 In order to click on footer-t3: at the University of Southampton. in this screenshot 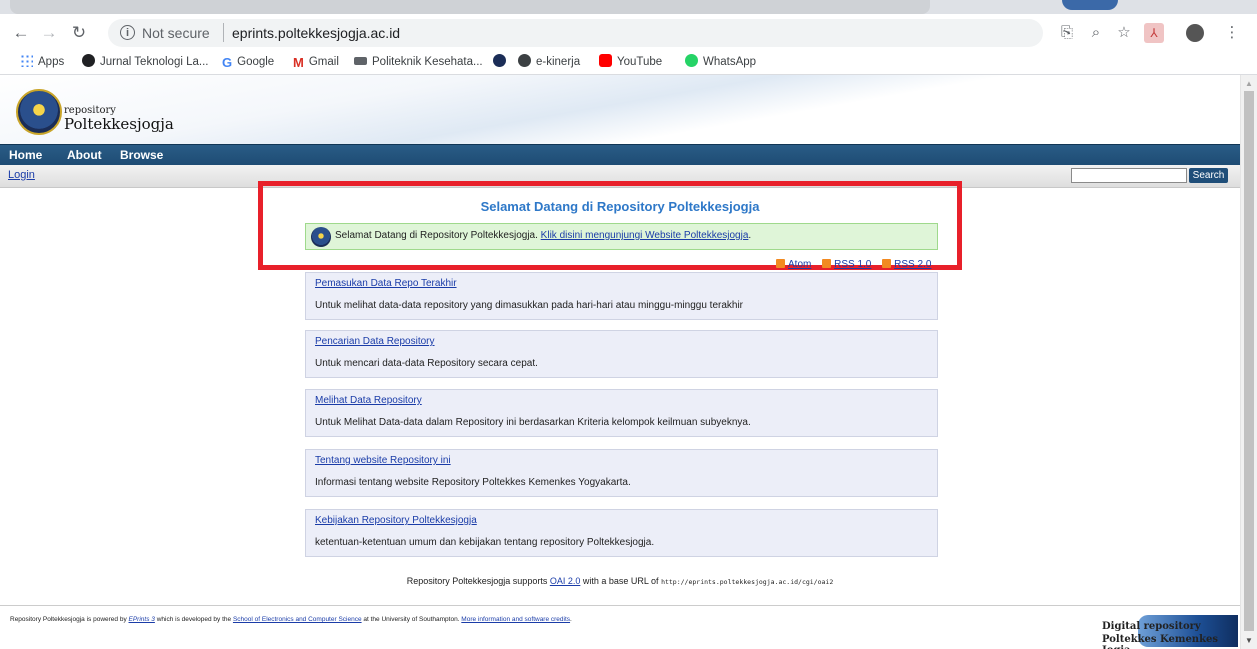, I will do `click(411, 619)`.